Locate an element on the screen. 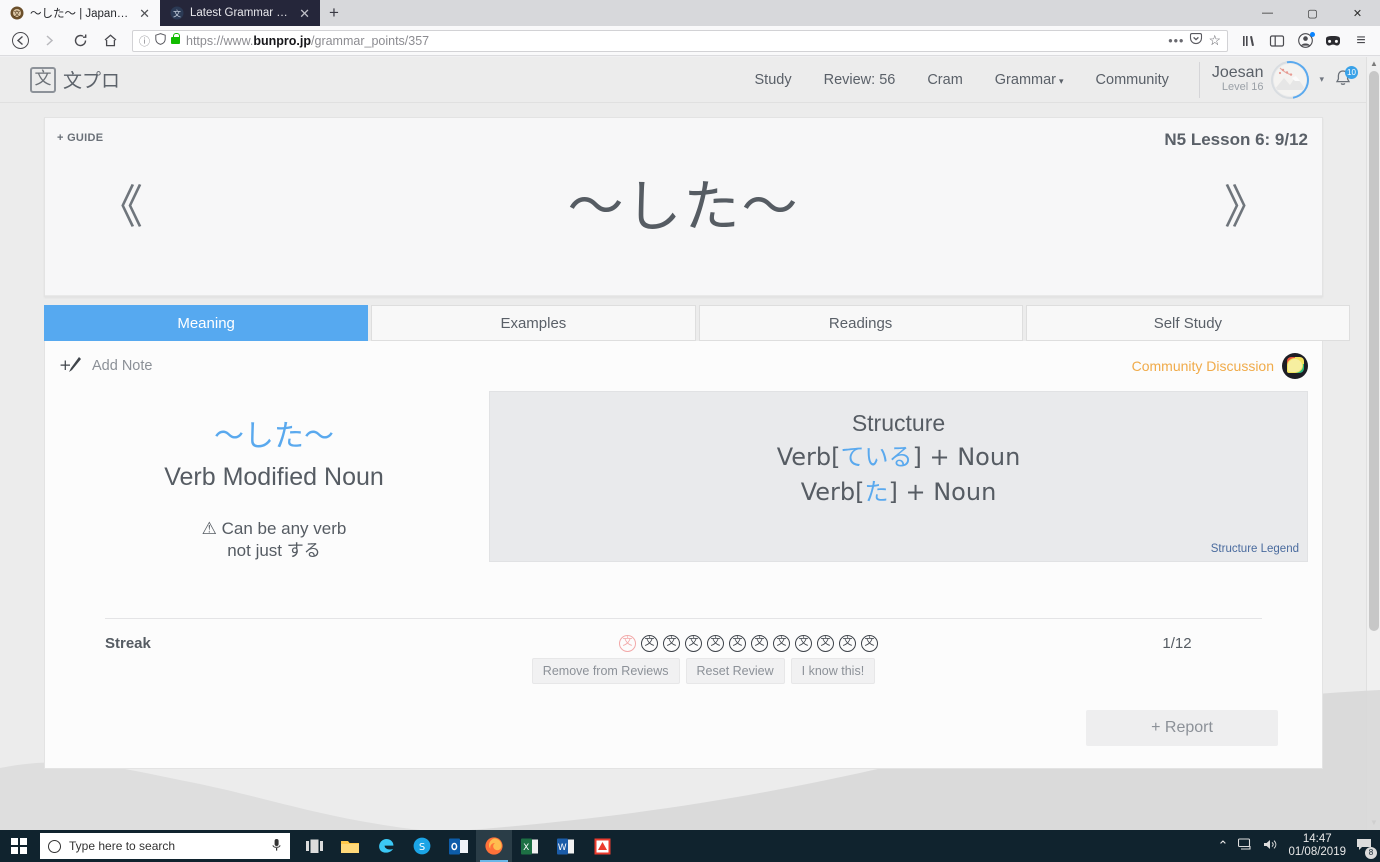  clock: 14:47 01/08/2019 is located at coordinates (1317, 846).